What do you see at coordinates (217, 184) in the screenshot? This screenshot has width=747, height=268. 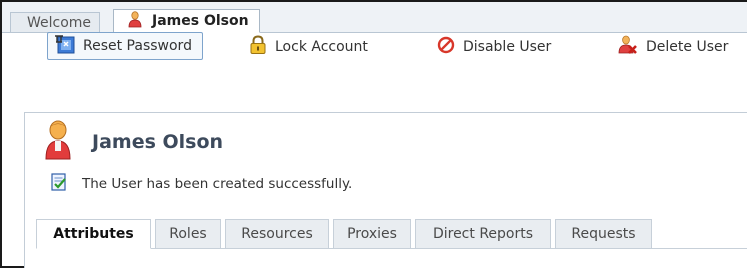 I see `success-message-text: The User has been created successfully.` at bounding box center [217, 184].